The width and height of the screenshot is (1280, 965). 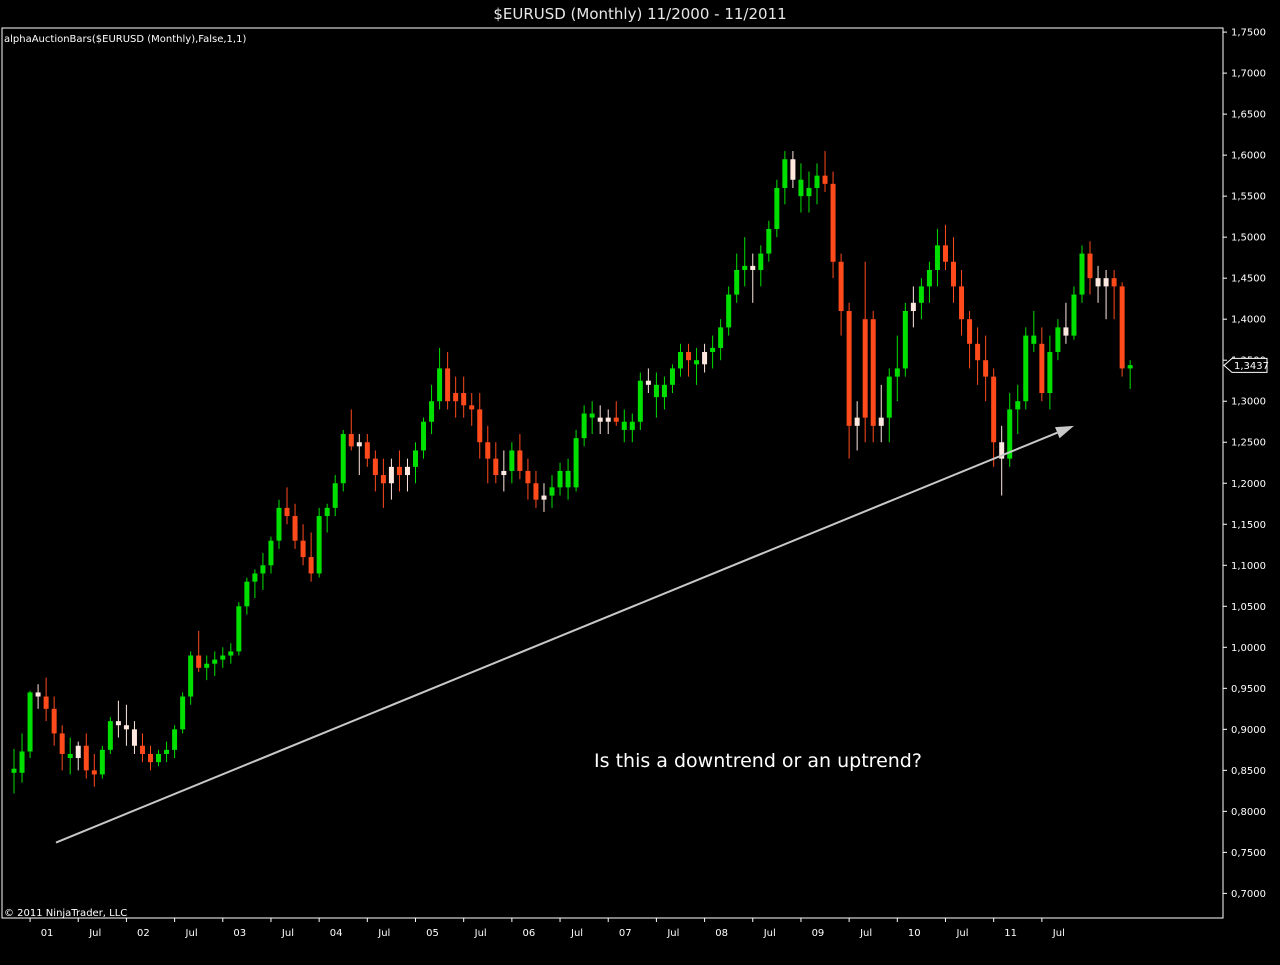 What do you see at coordinates (1248, 279) in the screenshot?
I see `y-tick-label: 1,4500` at bounding box center [1248, 279].